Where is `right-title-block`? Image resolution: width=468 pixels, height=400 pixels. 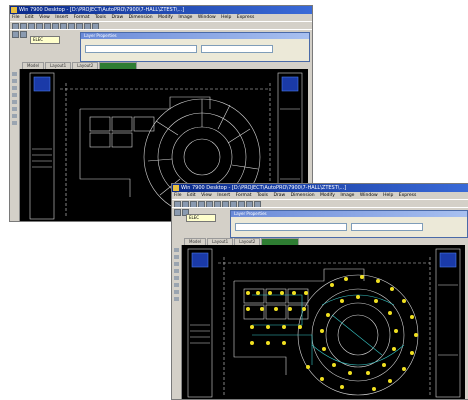
right-title-block is located at coordinates (448, 323).